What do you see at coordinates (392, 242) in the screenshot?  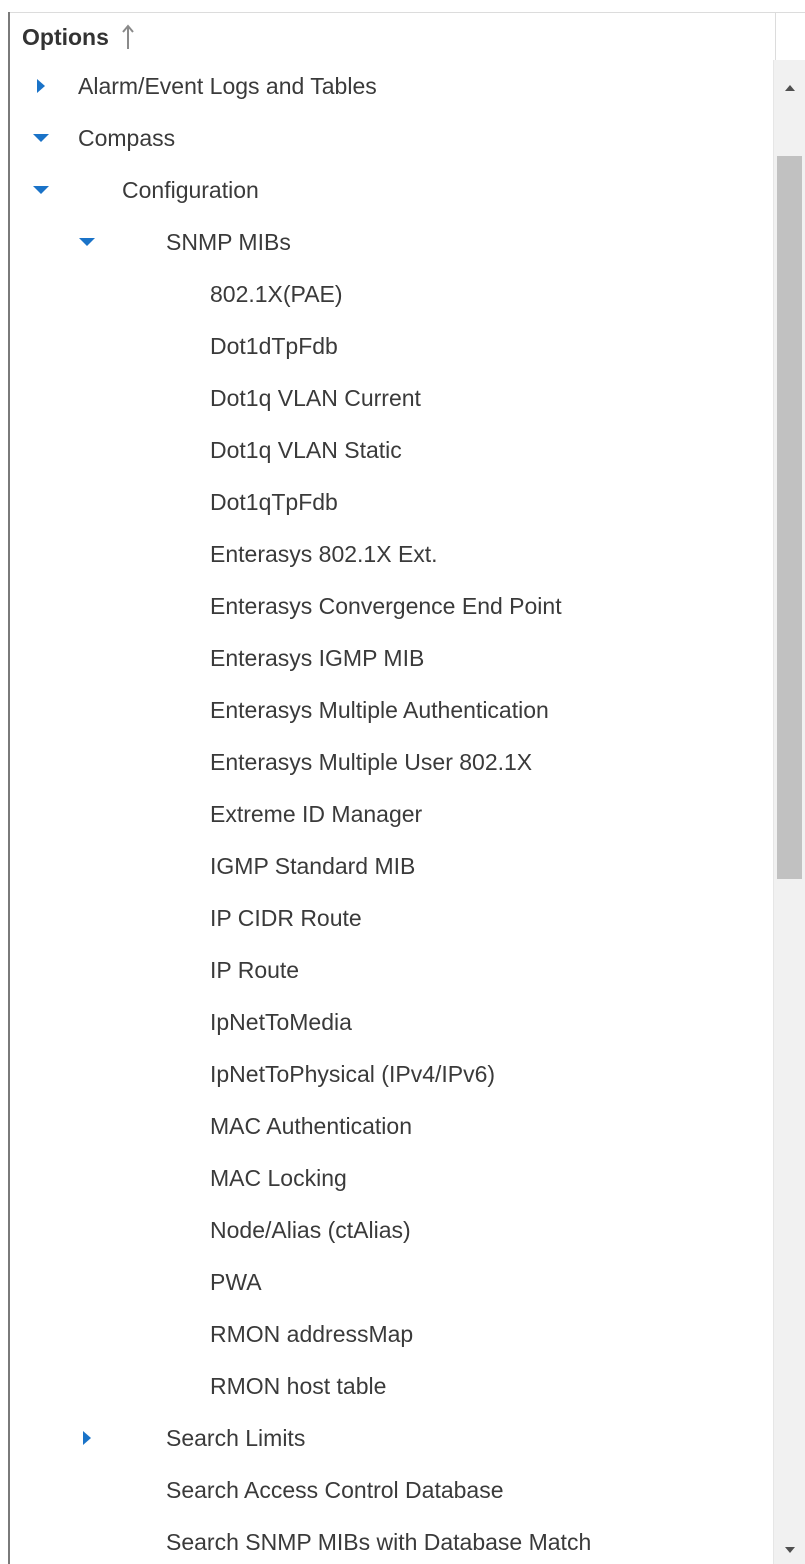 I see `tree-item: SNMP MIBs` at bounding box center [392, 242].